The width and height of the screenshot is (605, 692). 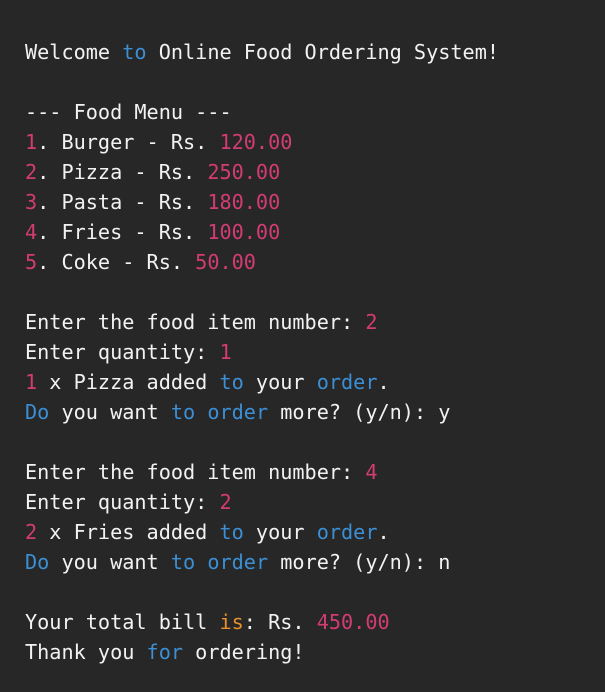 What do you see at coordinates (312, 232) in the screenshot?
I see `terminal-line: 4. Fries - Rs. 100.00` at bounding box center [312, 232].